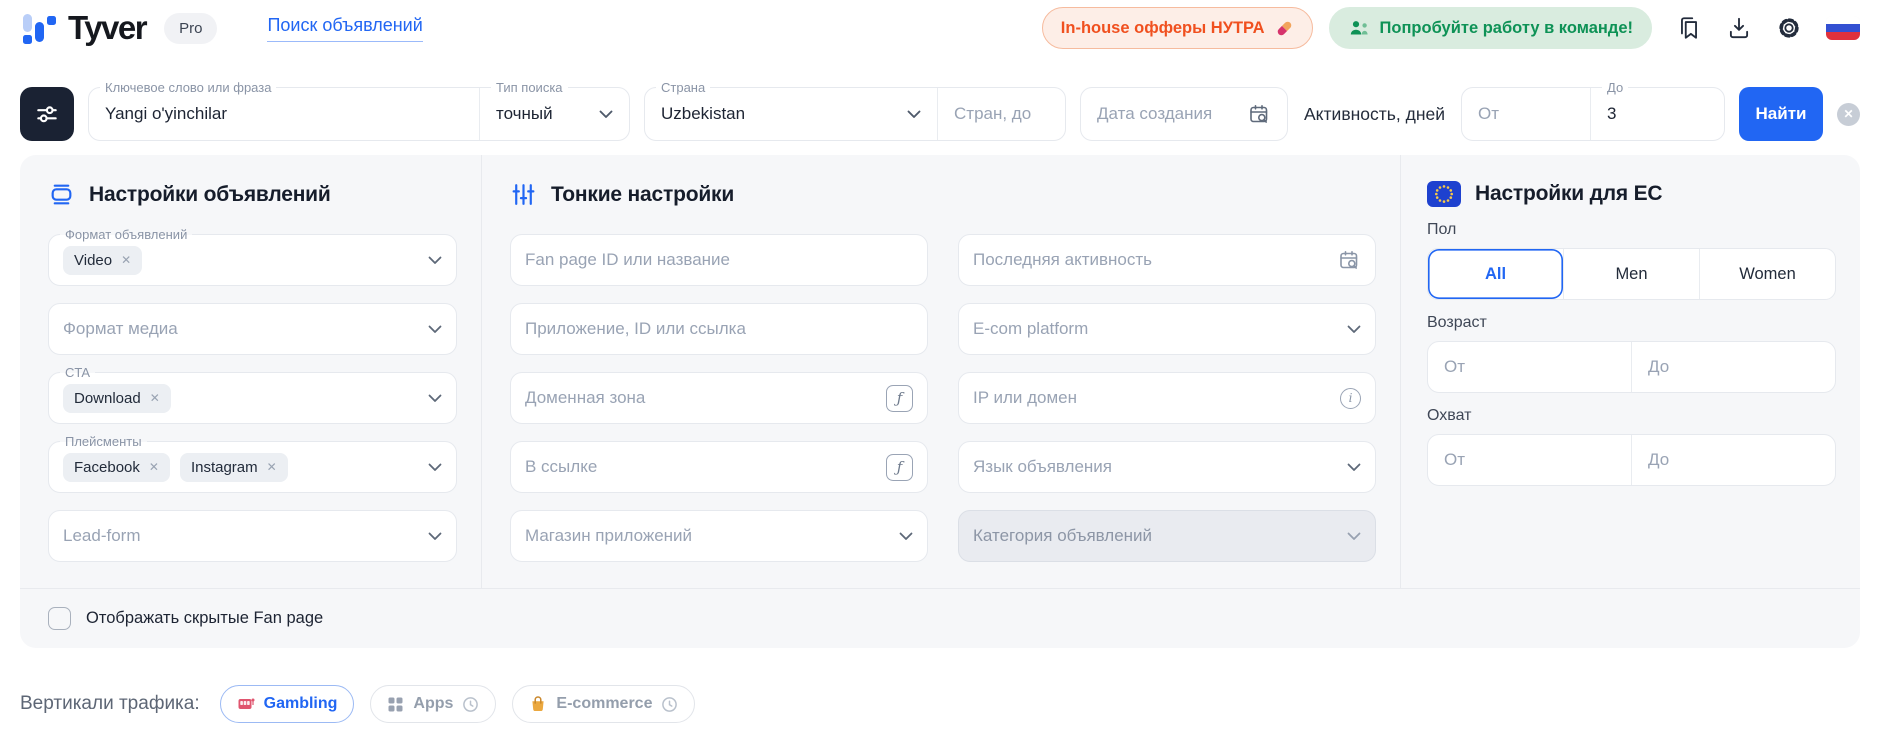 The width and height of the screenshot is (1880, 743). Describe the element at coordinates (1150, 260) in the screenshot. I see `last-activity-input` at that location.